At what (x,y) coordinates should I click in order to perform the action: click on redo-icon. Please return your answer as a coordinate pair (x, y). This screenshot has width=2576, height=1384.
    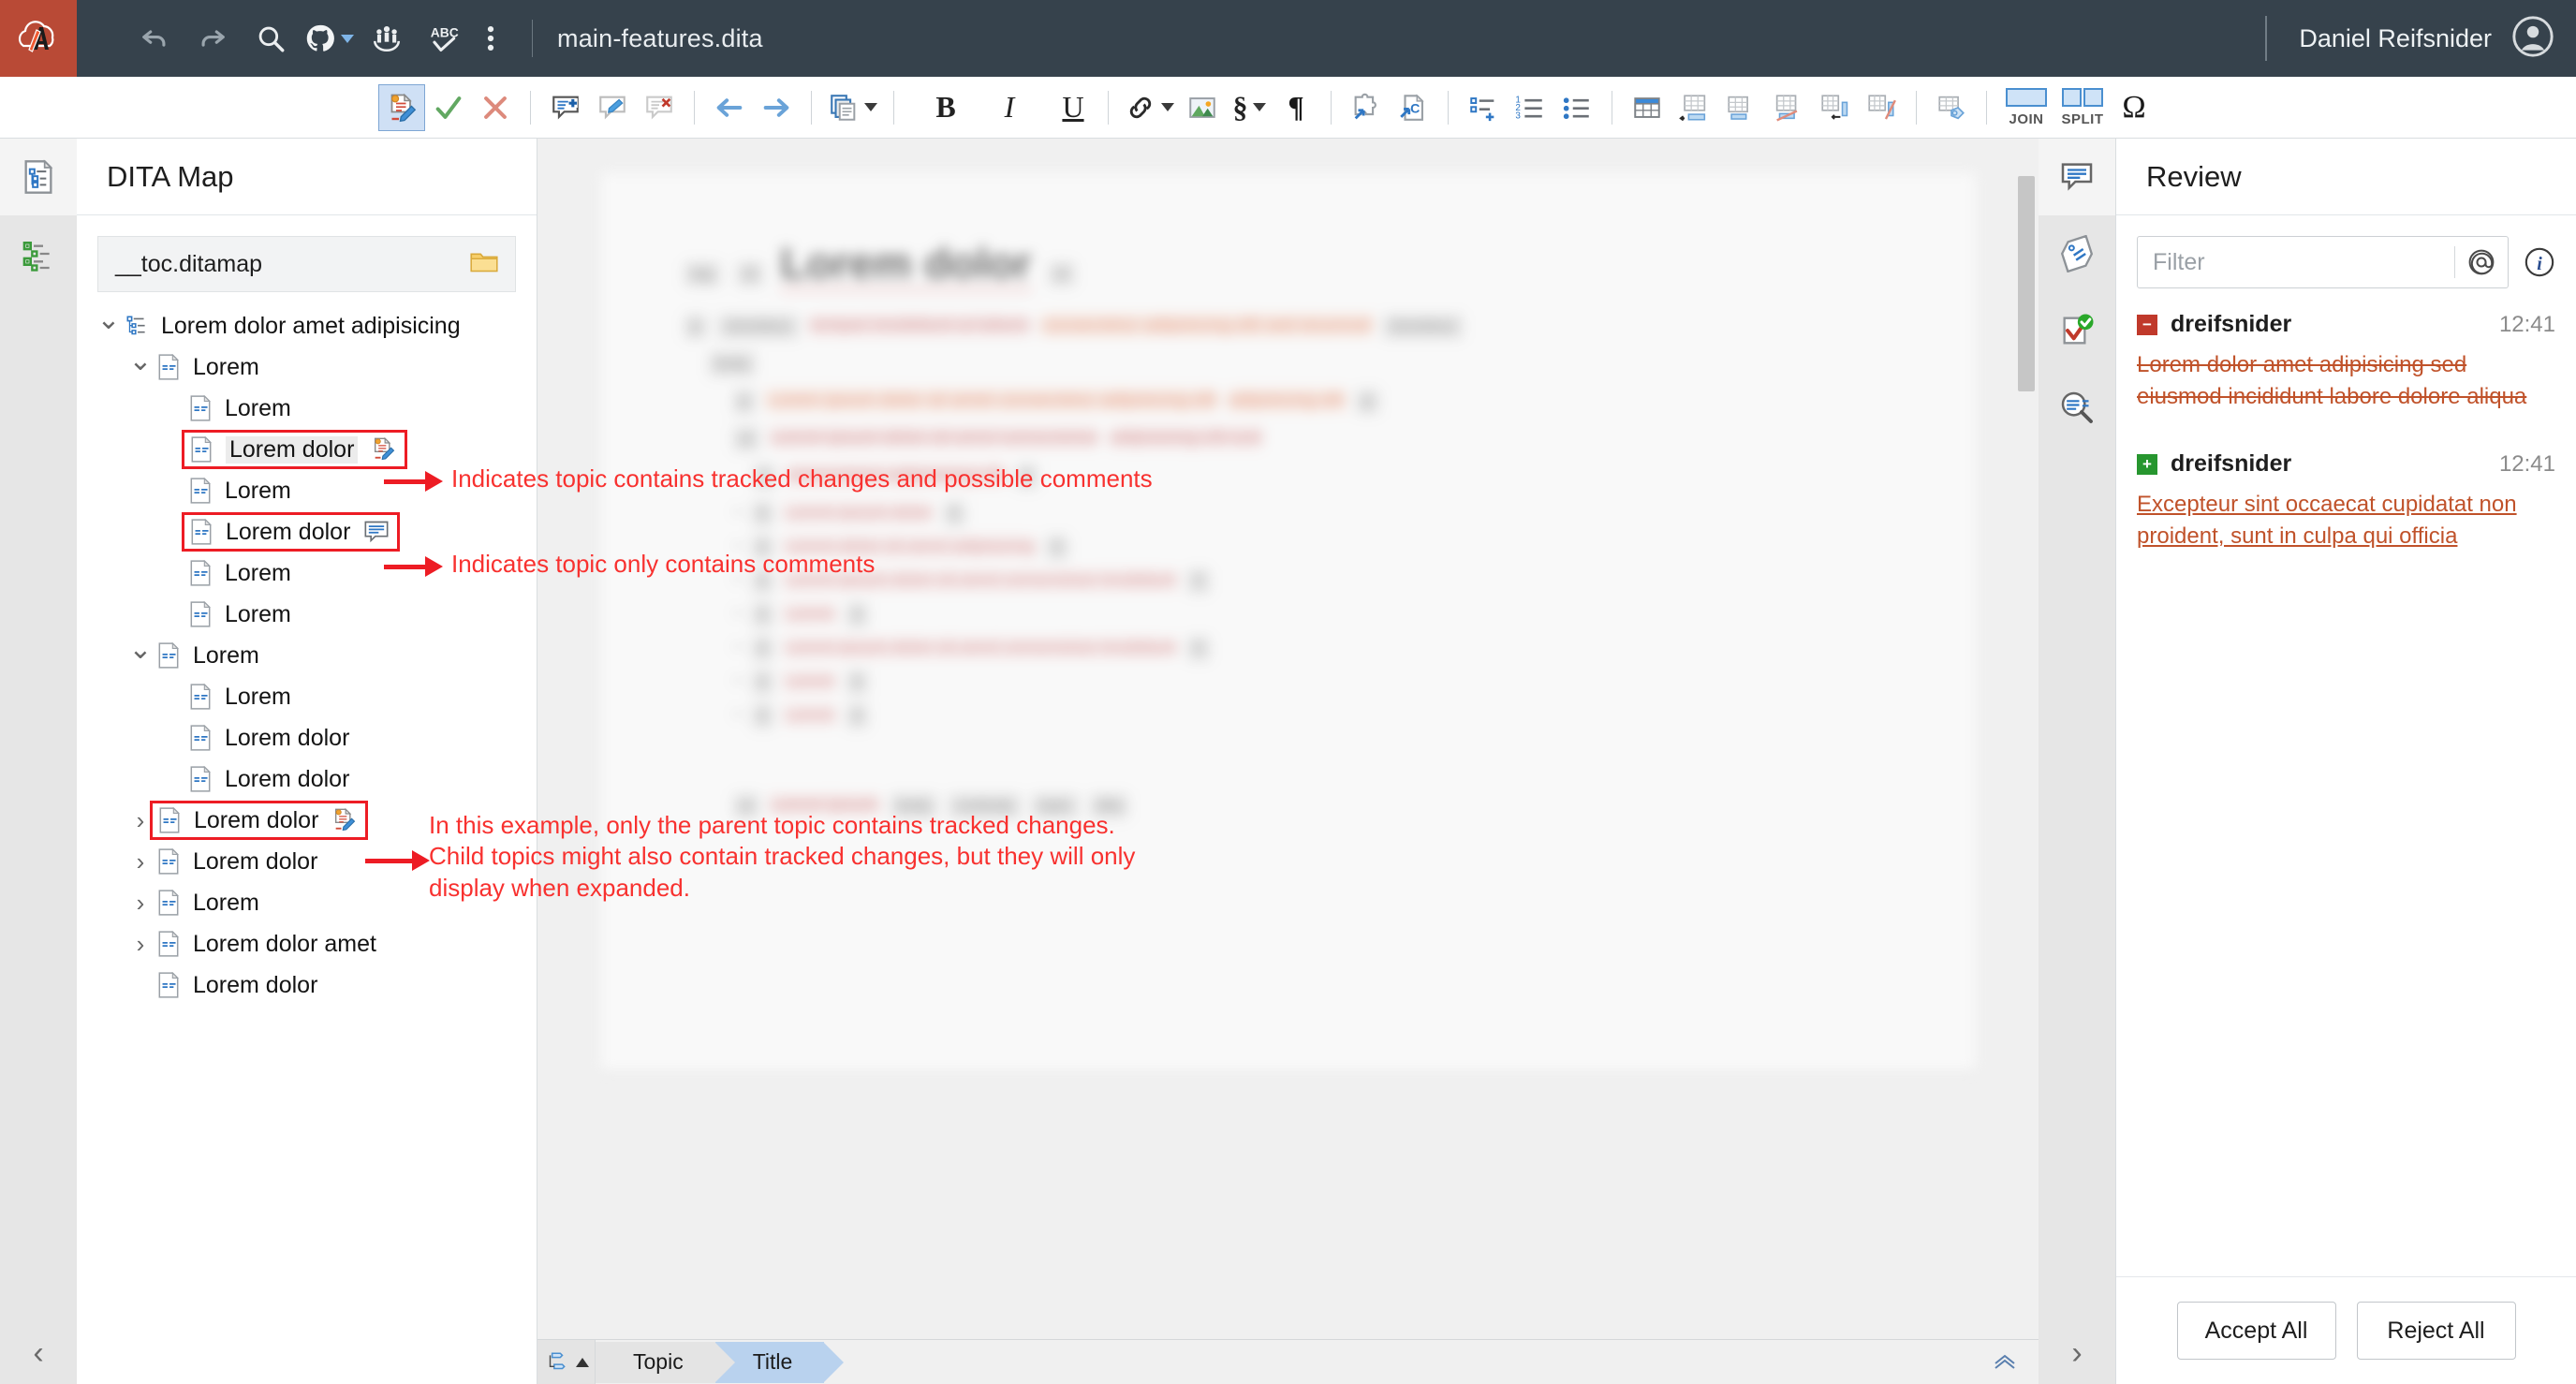
    Looking at the image, I should click on (213, 38).